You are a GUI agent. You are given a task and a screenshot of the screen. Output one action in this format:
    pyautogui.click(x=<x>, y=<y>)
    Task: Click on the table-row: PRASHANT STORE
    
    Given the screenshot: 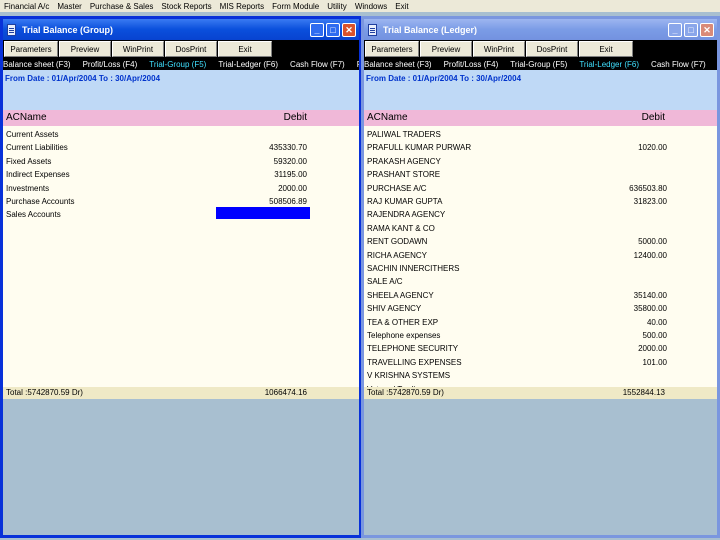 What is the action you would take?
    pyautogui.click(x=540, y=175)
    